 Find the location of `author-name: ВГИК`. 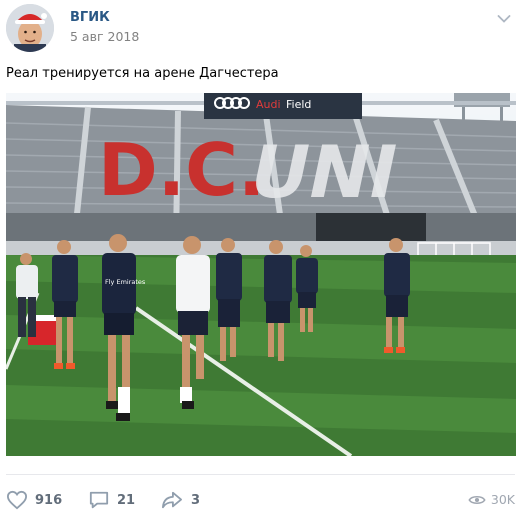

author-name: ВГИК is located at coordinates (90, 17).